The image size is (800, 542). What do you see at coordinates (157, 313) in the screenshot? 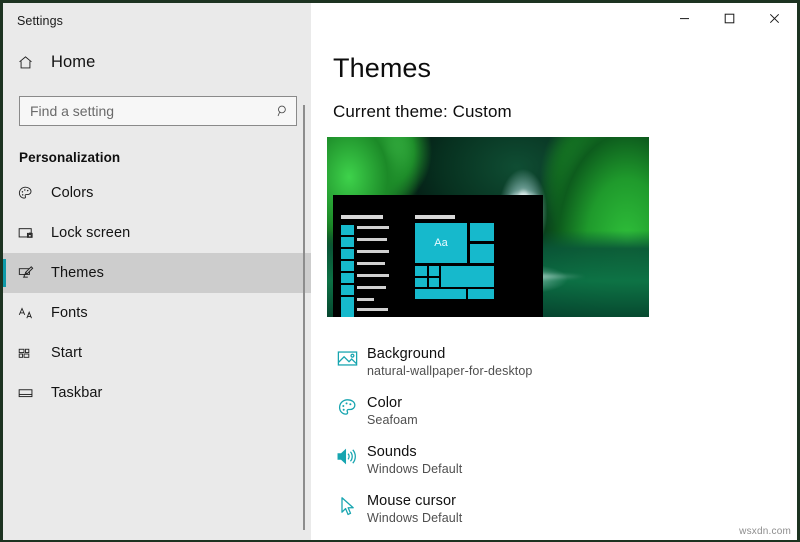
I see `sidebar-item-fonts: Fonts` at bounding box center [157, 313].